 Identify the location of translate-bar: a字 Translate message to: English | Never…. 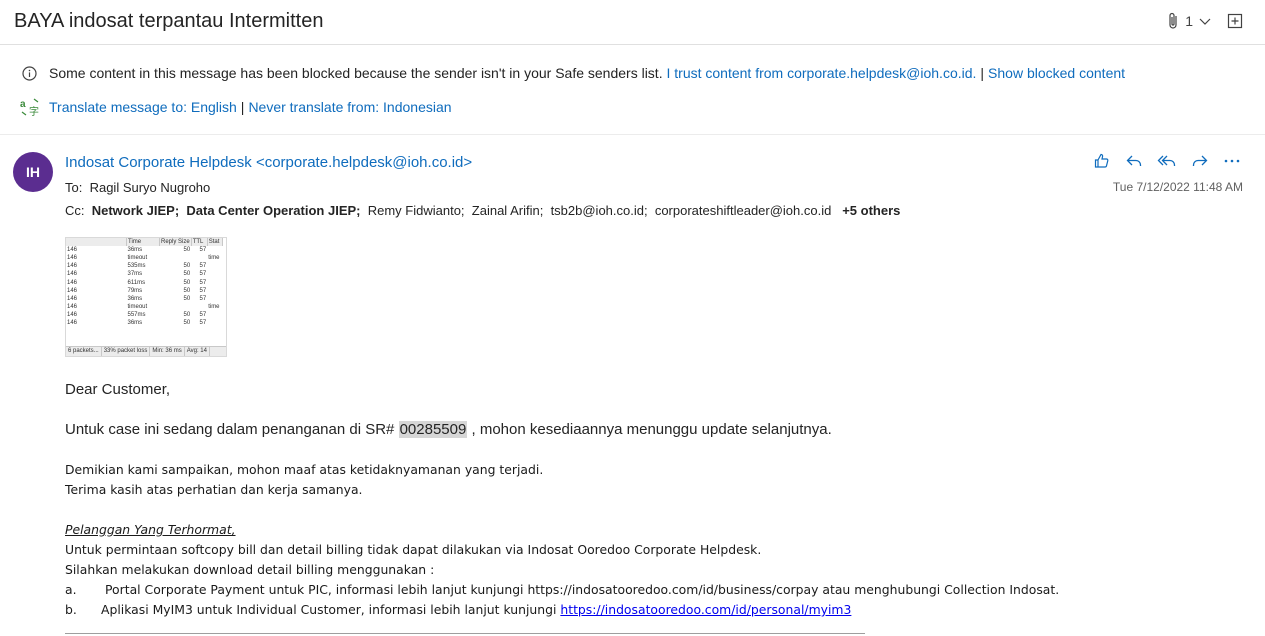
(236, 107).